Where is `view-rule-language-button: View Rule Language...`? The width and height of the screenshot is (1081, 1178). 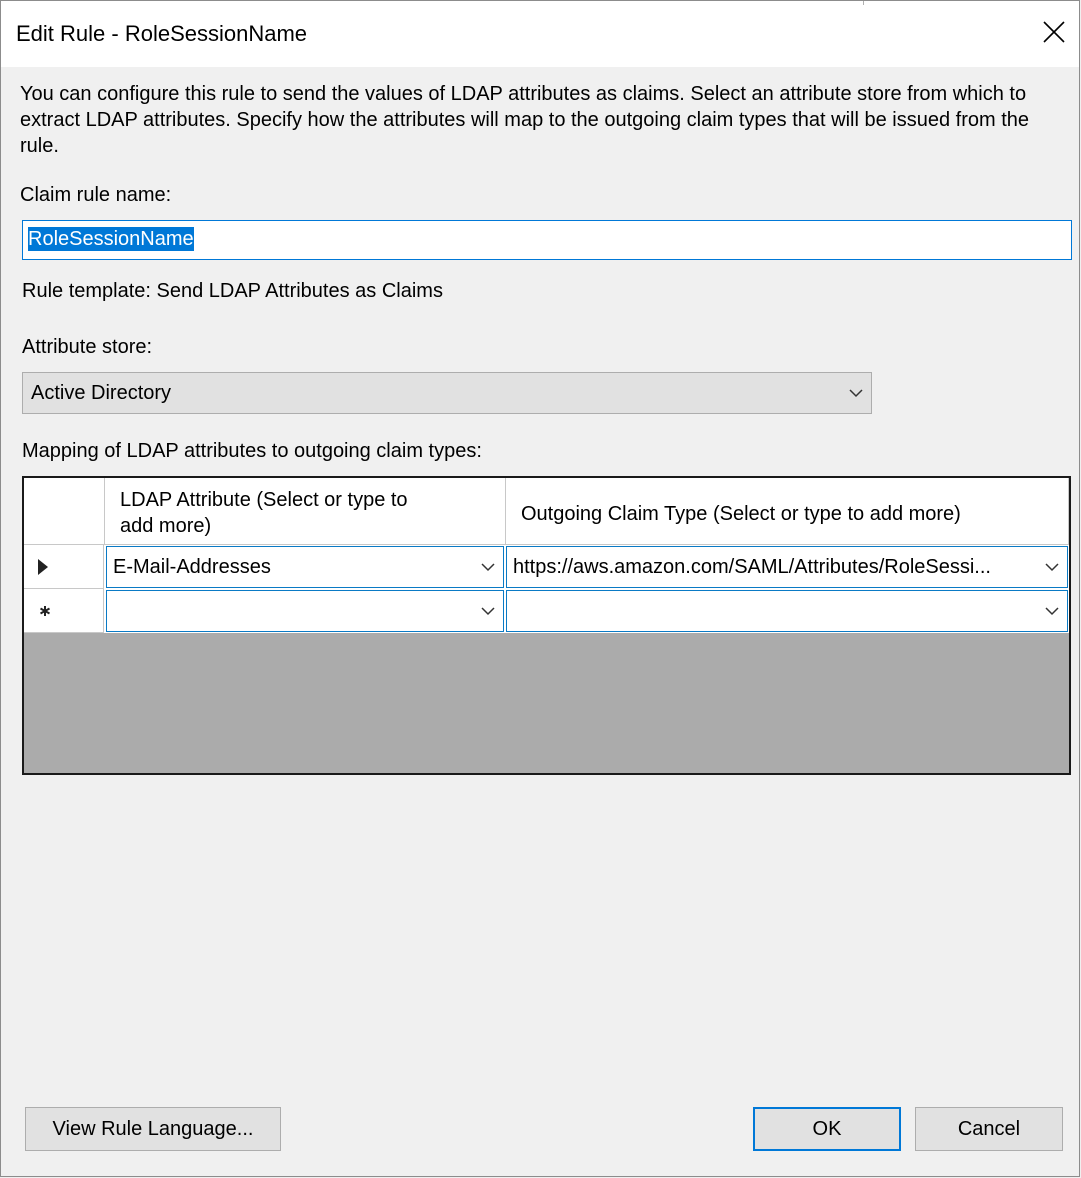
view-rule-language-button: View Rule Language... is located at coordinates (153, 1129).